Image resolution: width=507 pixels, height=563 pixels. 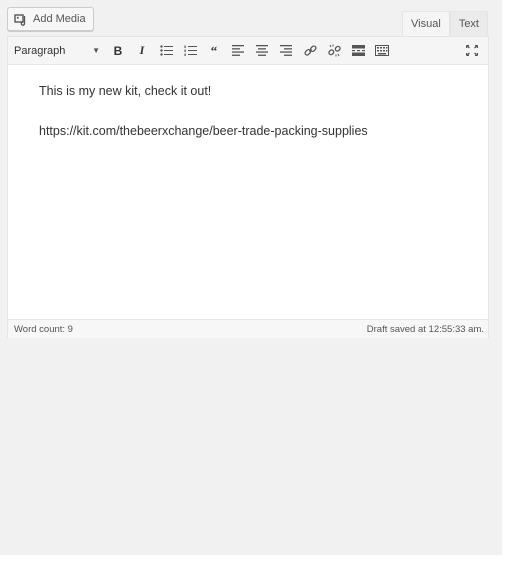 I want to click on align-center-button, so click(x=262, y=51).